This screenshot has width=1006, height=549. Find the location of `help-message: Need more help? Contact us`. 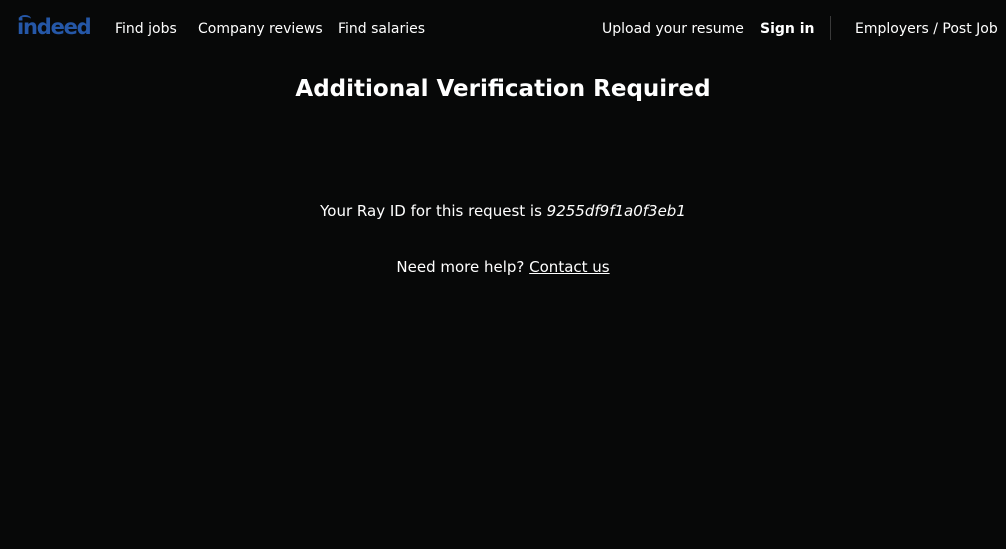

help-message: Need more help? Contact us is located at coordinates (503, 267).